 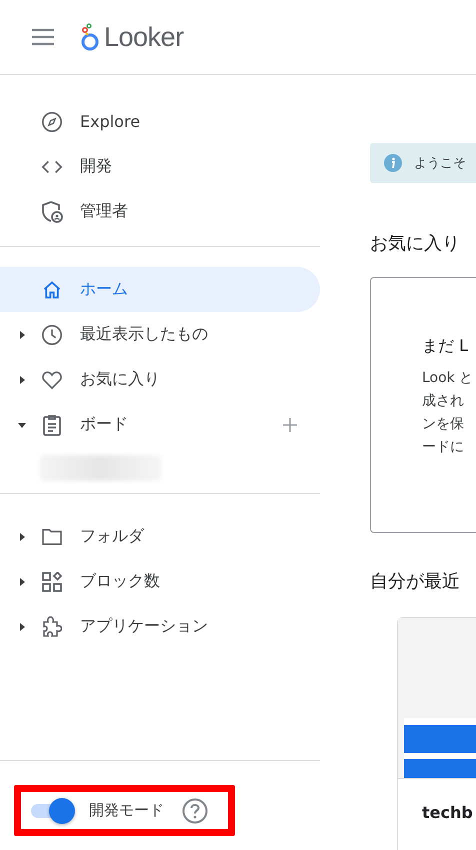 What do you see at coordinates (90, 37) in the screenshot?
I see `logo-icon` at bounding box center [90, 37].